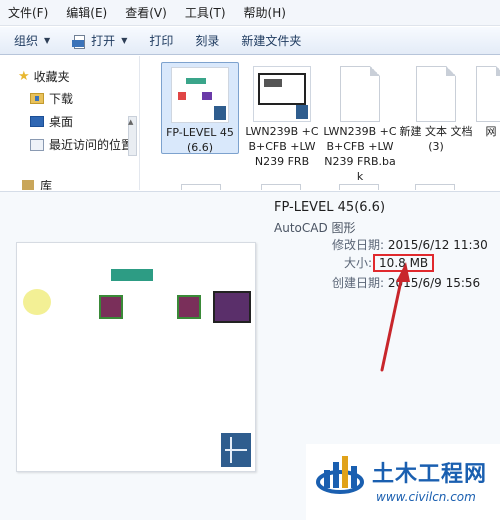 This screenshot has height=520, width=500. What do you see at coordinates (430, 474) in the screenshot?
I see `watermark-title: 土木工程网` at bounding box center [430, 474].